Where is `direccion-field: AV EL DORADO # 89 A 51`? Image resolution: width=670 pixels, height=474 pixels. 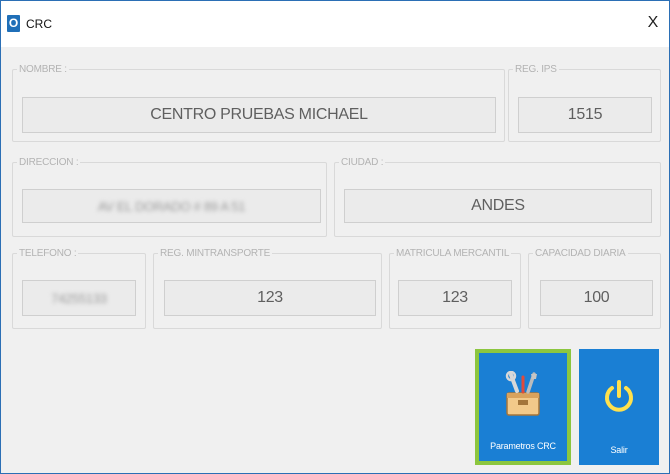 direccion-field: AV EL DORADO # 89 A 51 is located at coordinates (171, 206).